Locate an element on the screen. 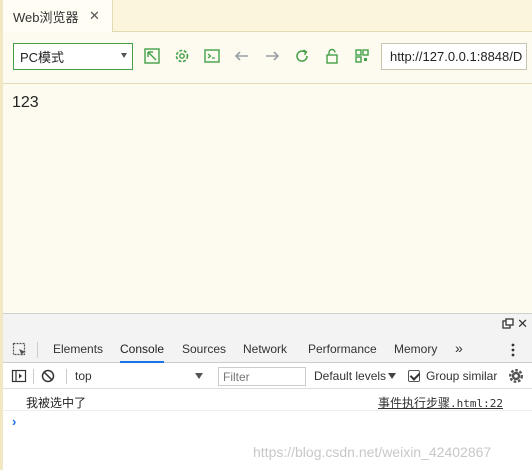 The width and height of the screenshot is (532, 470). tab-divider is located at coordinates (37, 350).